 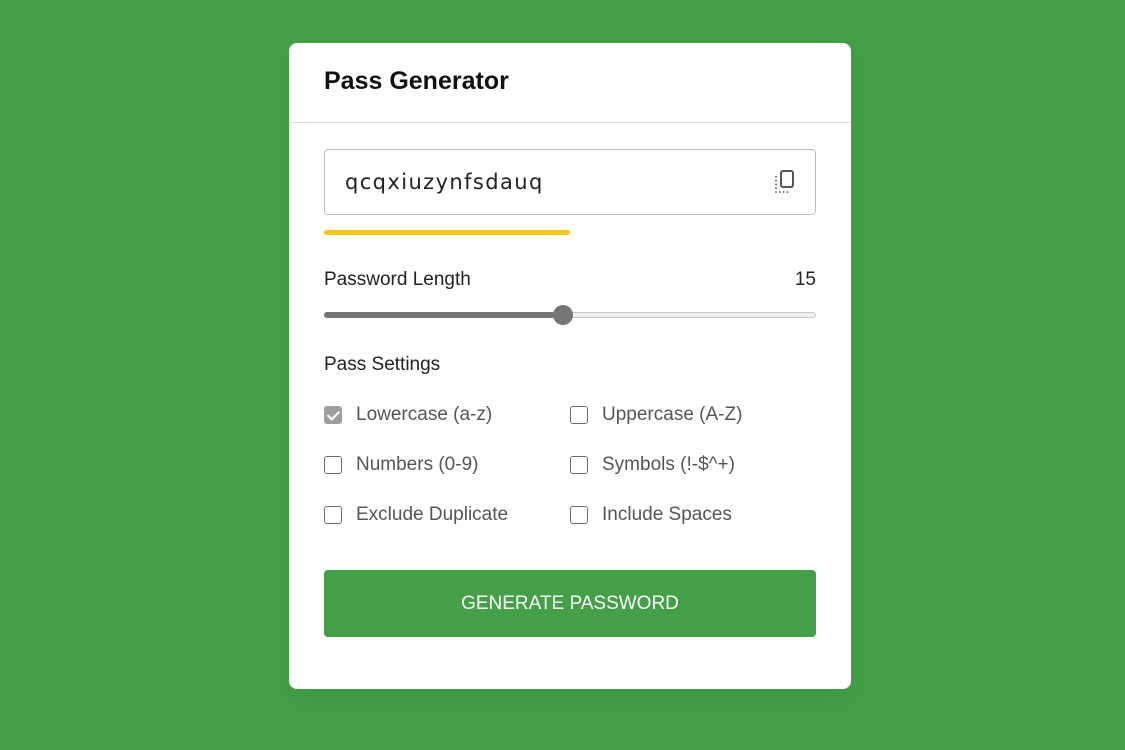 What do you see at coordinates (570, 603) in the screenshot?
I see `generate-password-button: GENERATE PASSWORD` at bounding box center [570, 603].